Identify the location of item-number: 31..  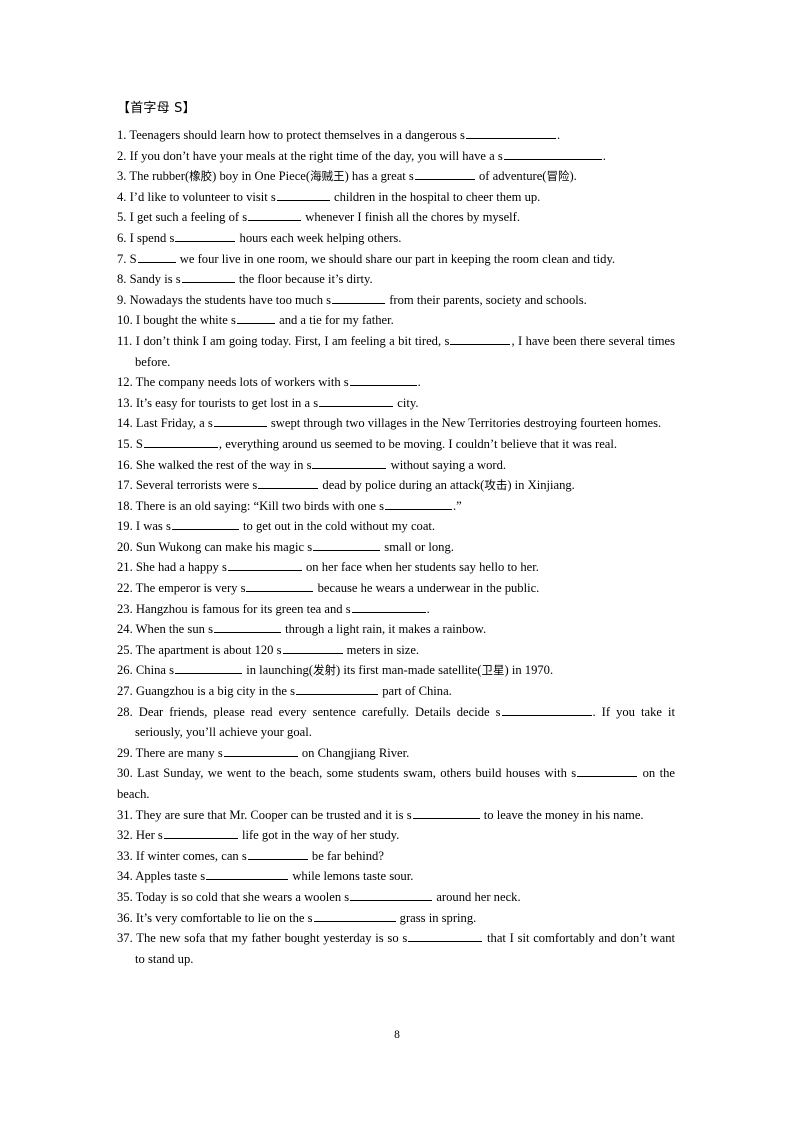
(125, 814).